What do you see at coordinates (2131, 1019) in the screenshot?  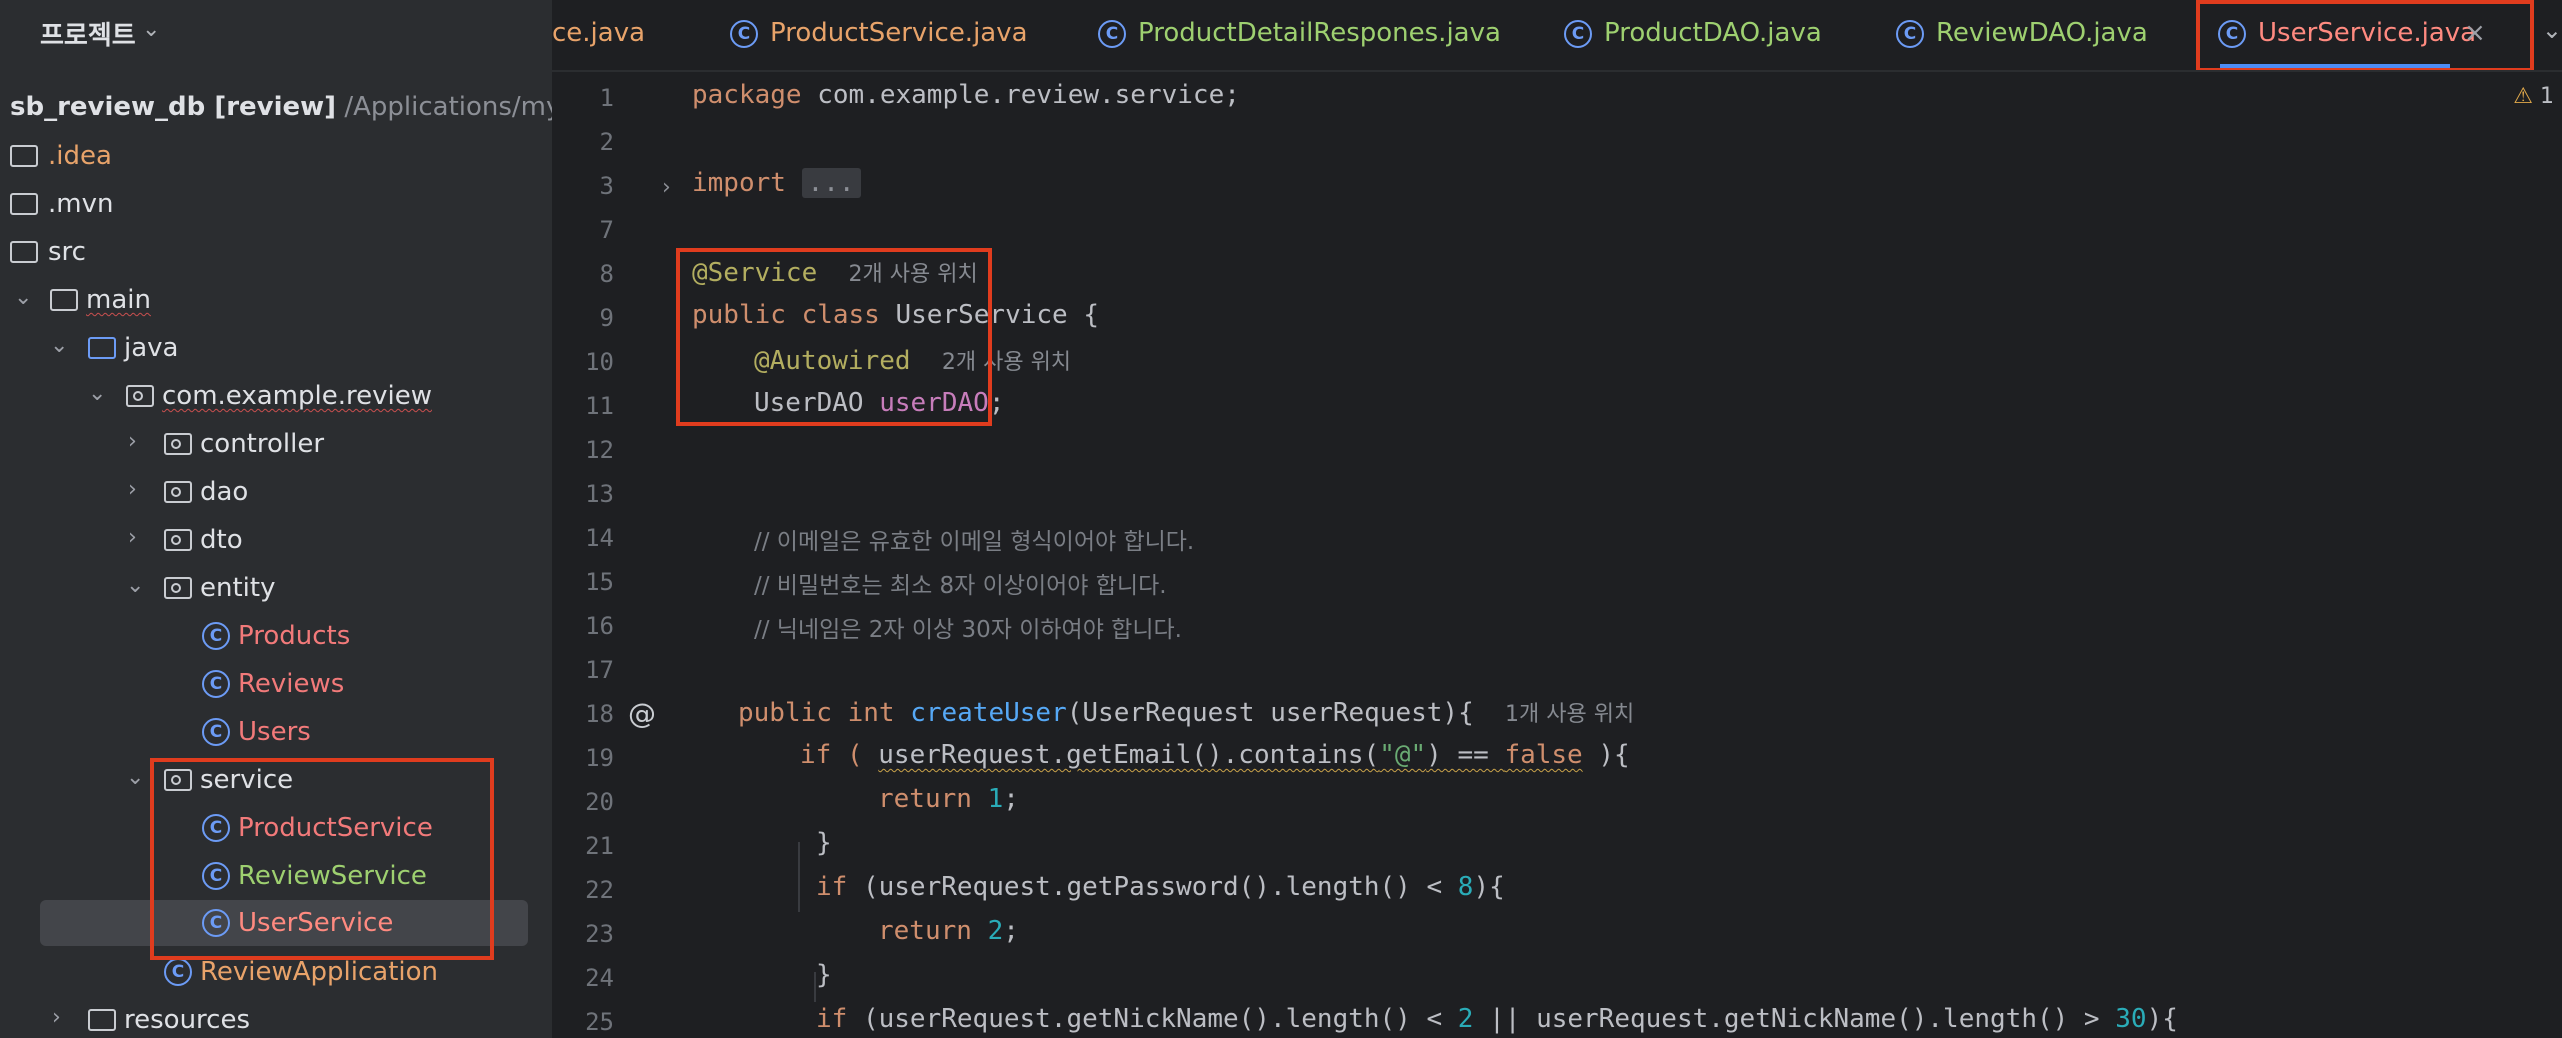 I see `code-token: 30` at bounding box center [2131, 1019].